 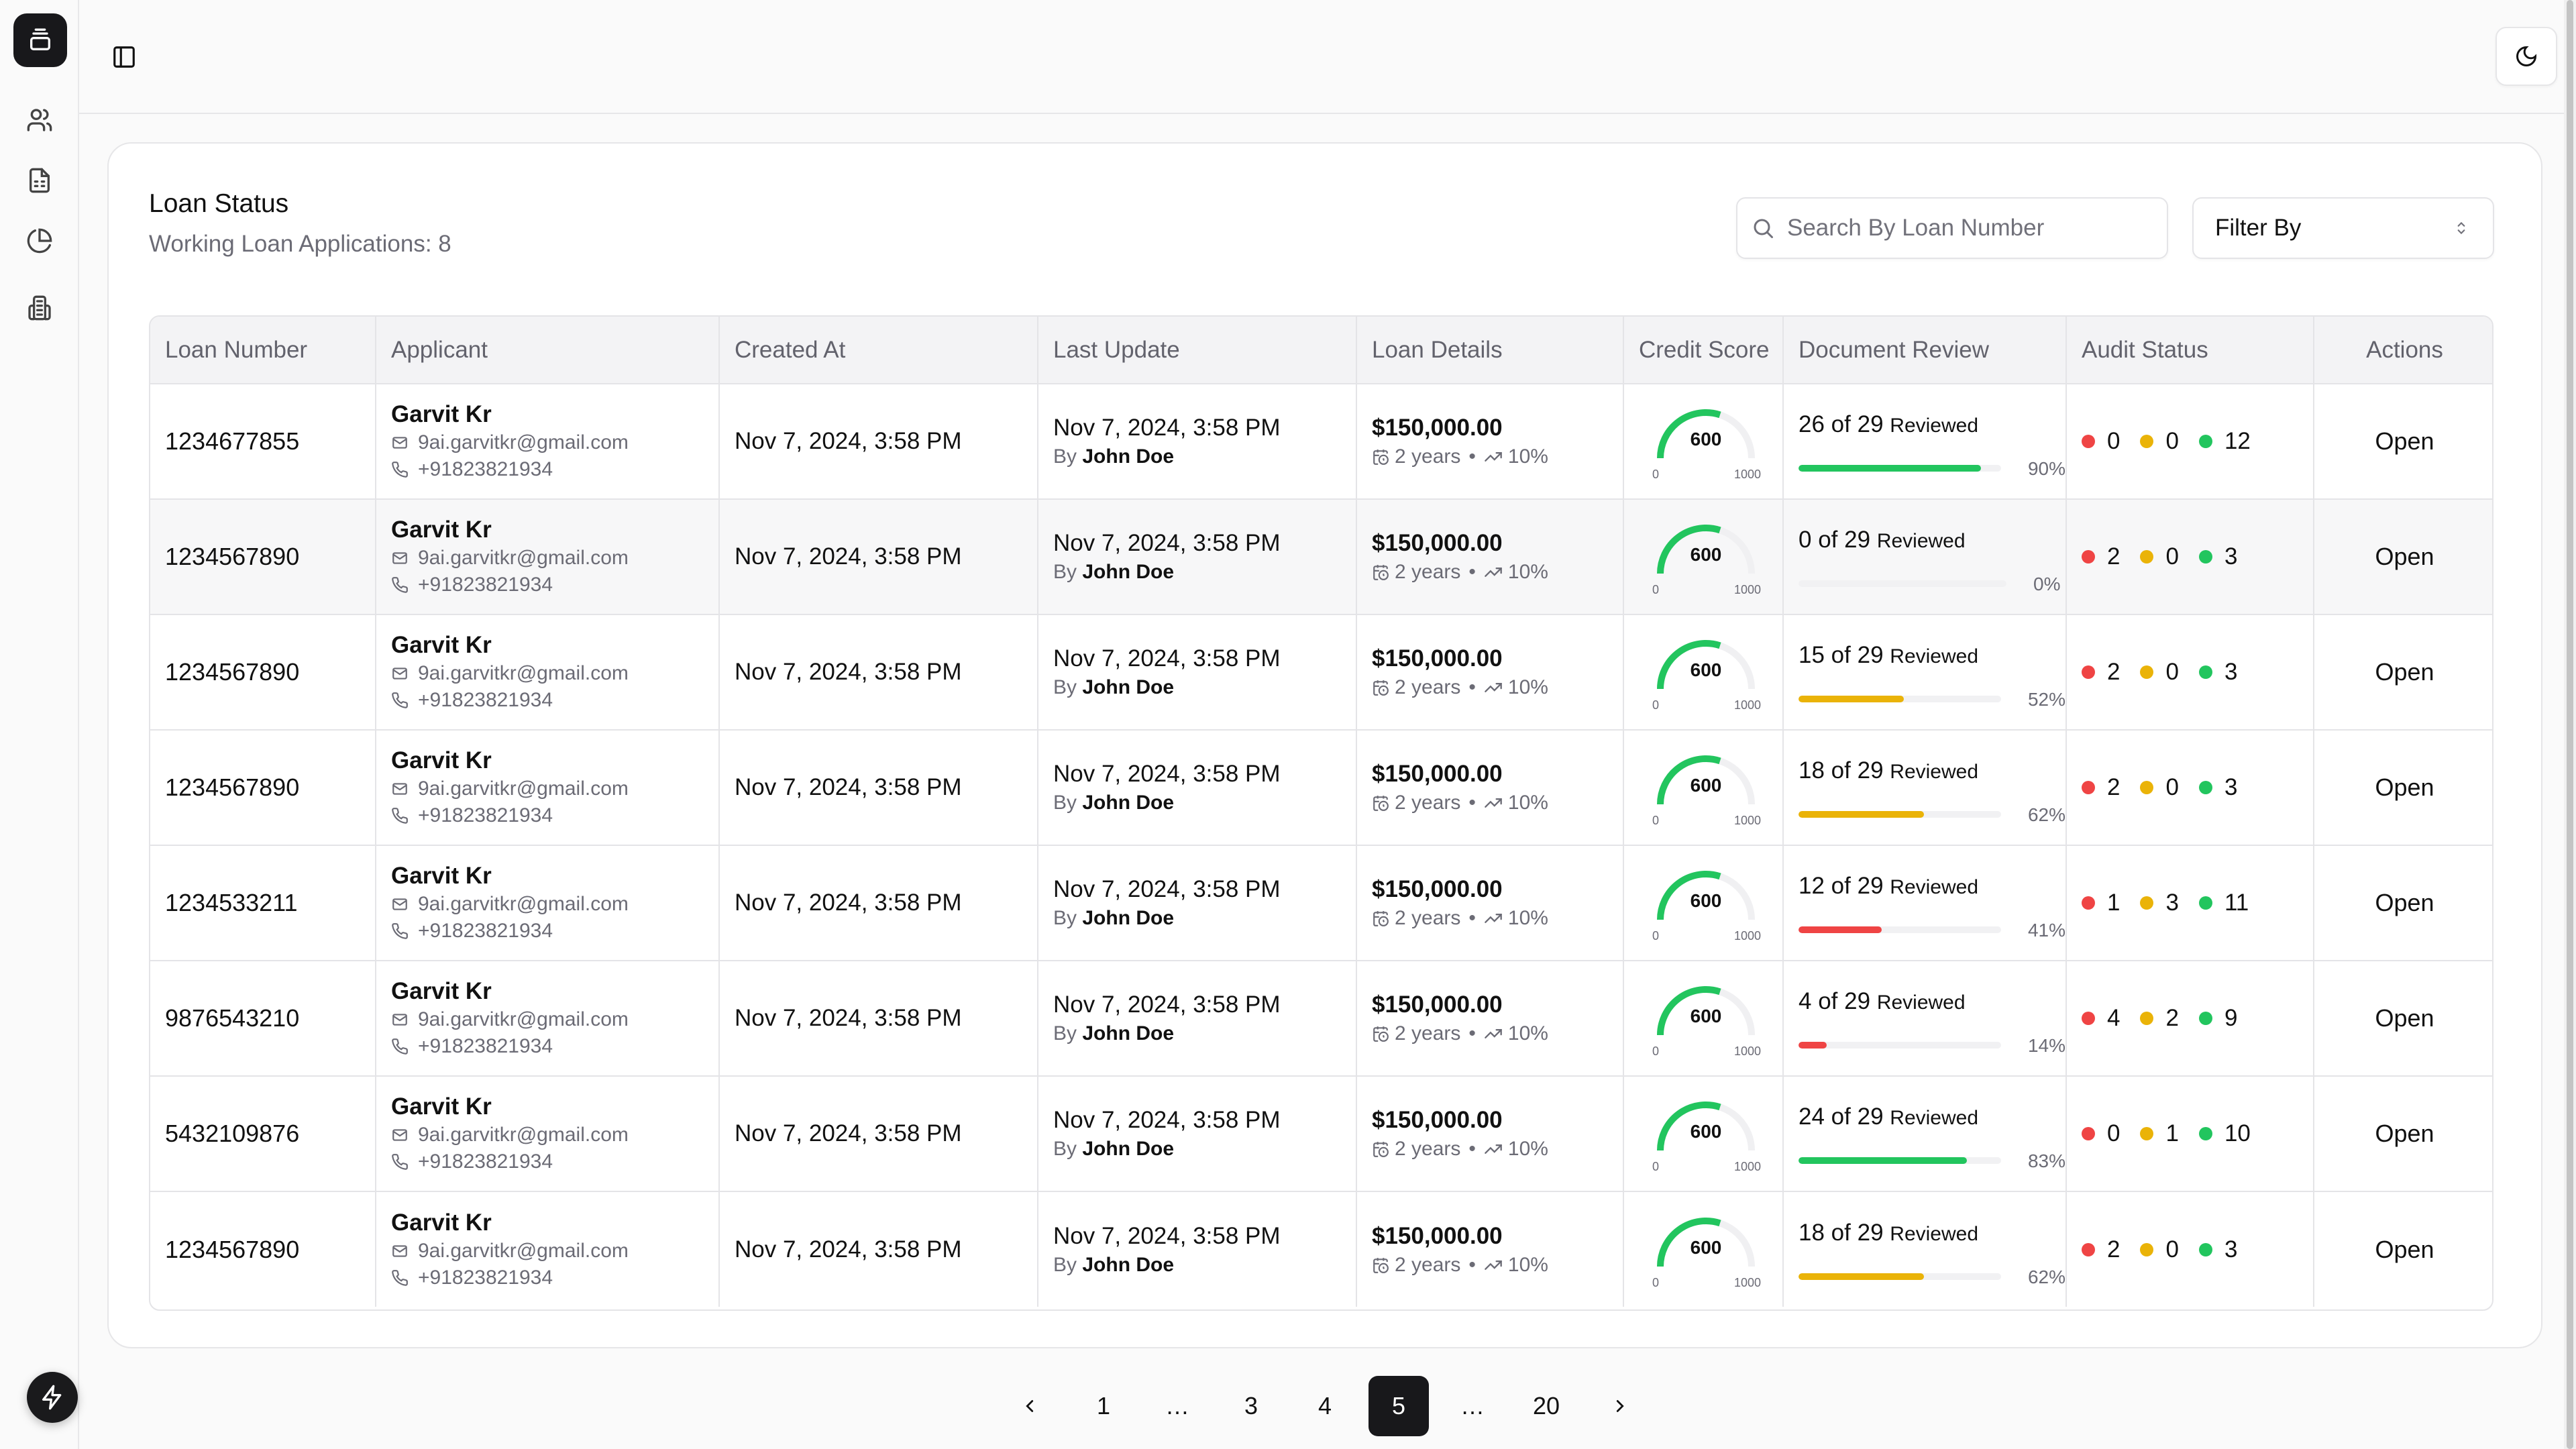 What do you see at coordinates (1841, 655) in the screenshot?
I see `of-label: of` at bounding box center [1841, 655].